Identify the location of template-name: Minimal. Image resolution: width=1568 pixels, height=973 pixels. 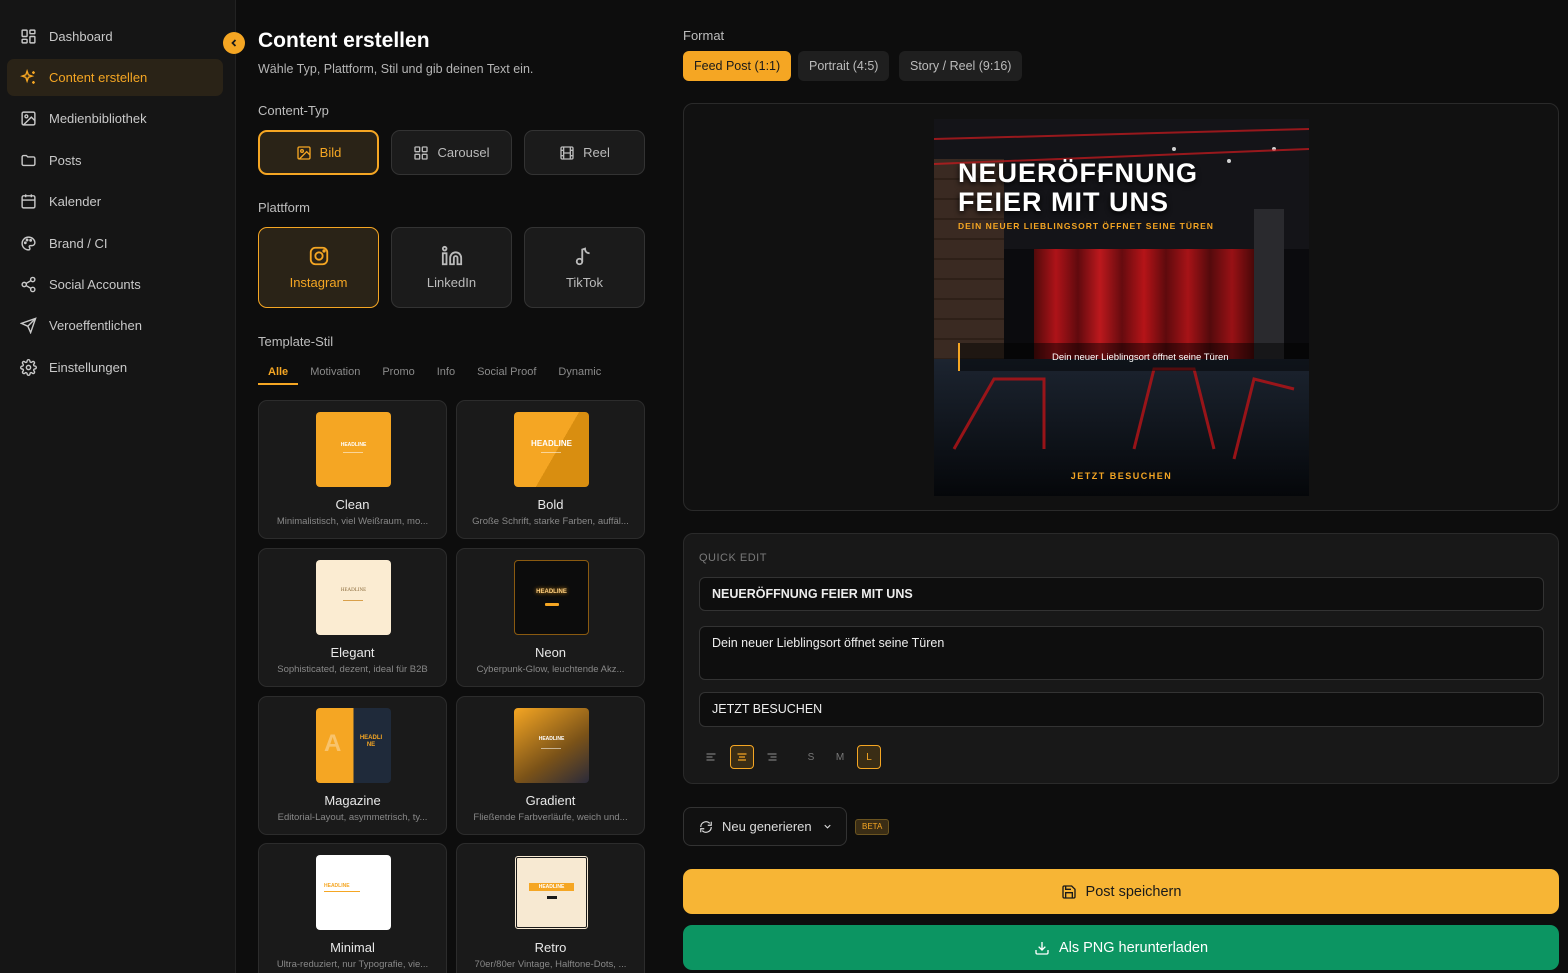
(352, 947).